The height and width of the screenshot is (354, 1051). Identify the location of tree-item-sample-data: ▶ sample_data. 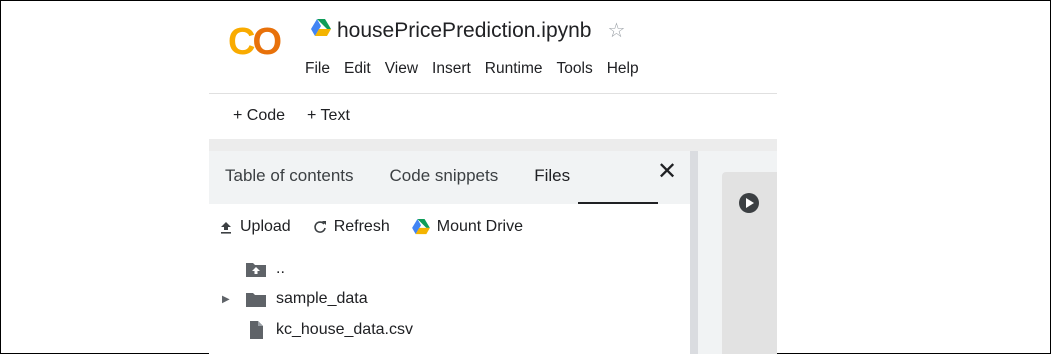
(295, 299).